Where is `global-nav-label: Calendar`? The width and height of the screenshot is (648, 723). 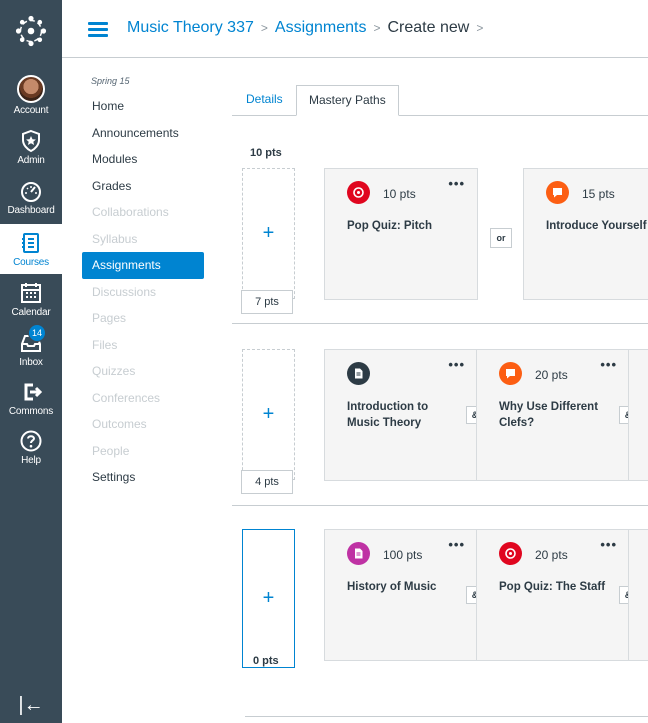 global-nav-label: Calendar is located at coordinates (31, 312).